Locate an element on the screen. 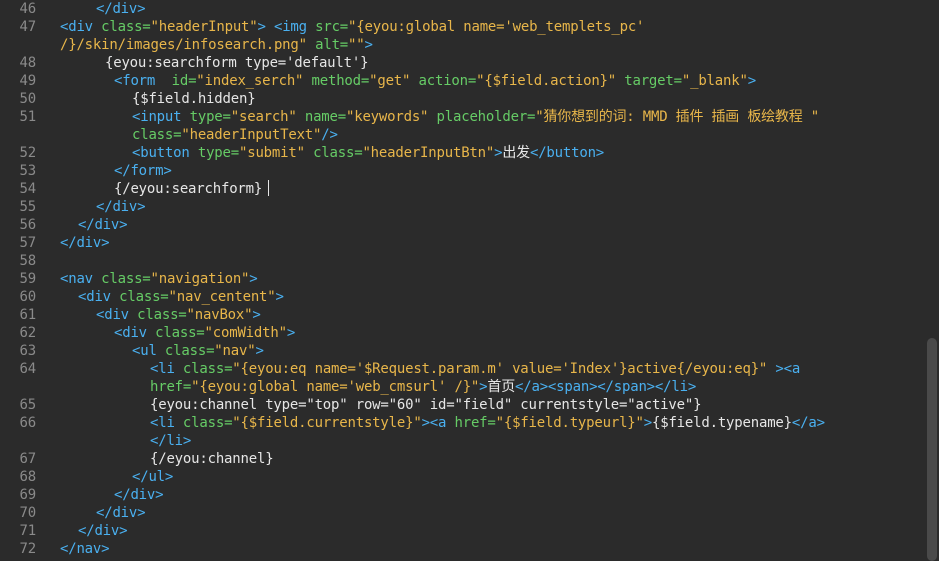 The height and width of the screenshot is (561, 939). line-number: 46 is located at coordinates (28, 9).